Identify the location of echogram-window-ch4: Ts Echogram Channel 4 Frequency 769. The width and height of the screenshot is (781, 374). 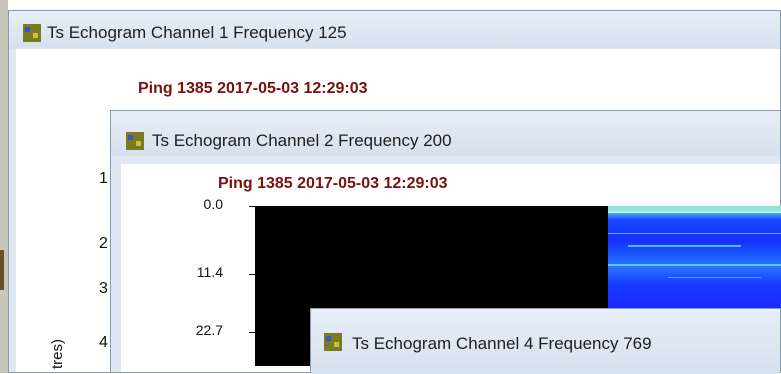
(545, 341).